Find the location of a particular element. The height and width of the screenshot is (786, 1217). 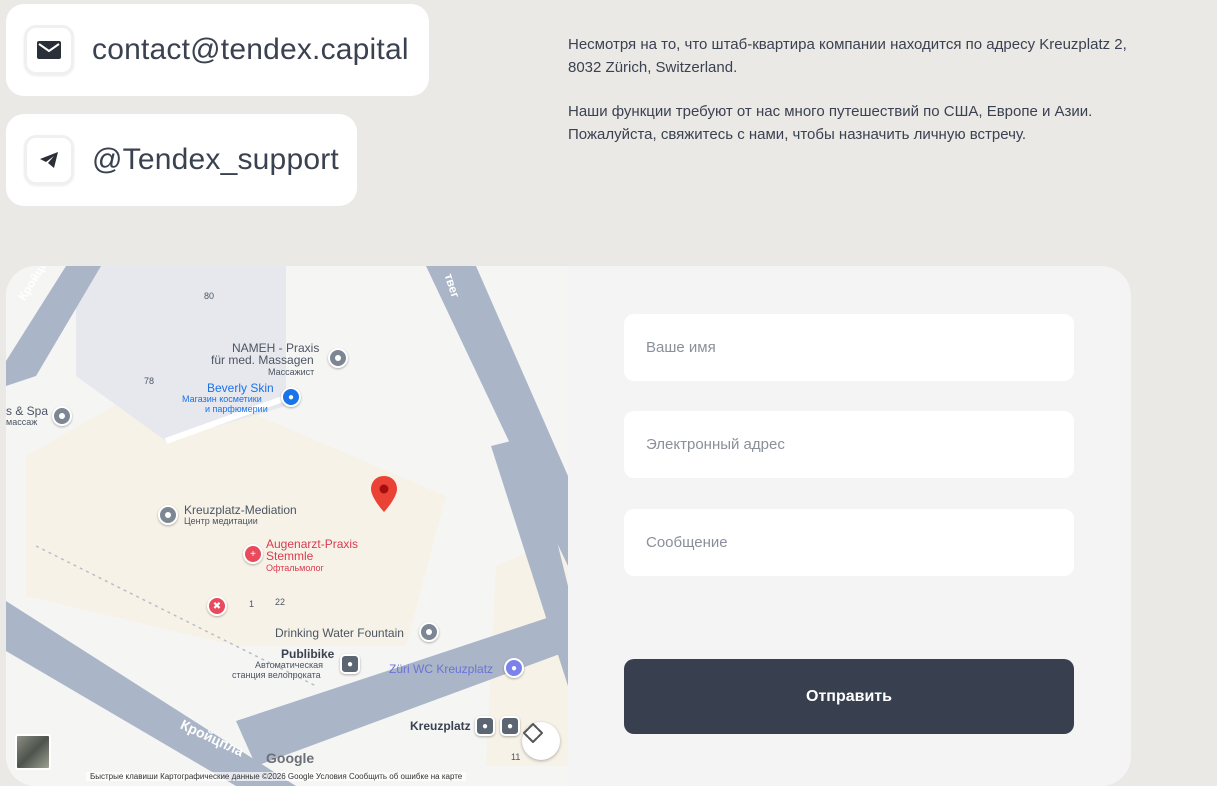

email-contact-card: contact@tendex.capital is located at coordinates (217, 50).